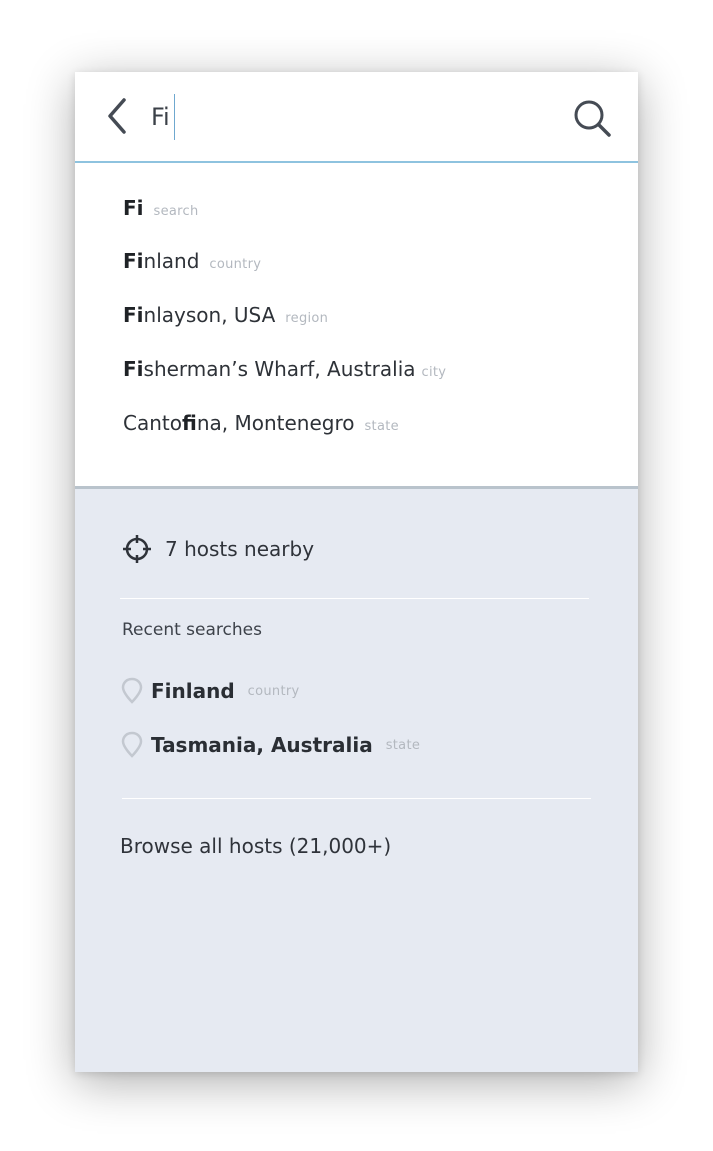  Describe the element at coordinates (273, 691) in the screenshot. I see `recent-search-type: country` at that location.